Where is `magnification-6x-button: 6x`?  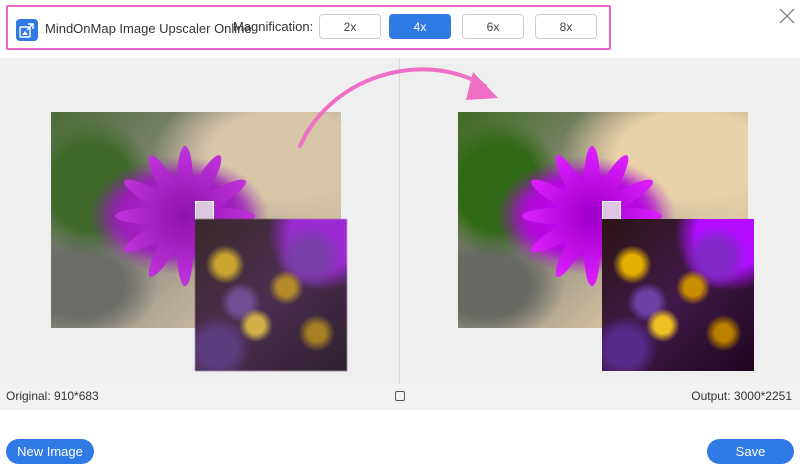
magnification-6x-button: 6x is located at coordinates (493, 26).